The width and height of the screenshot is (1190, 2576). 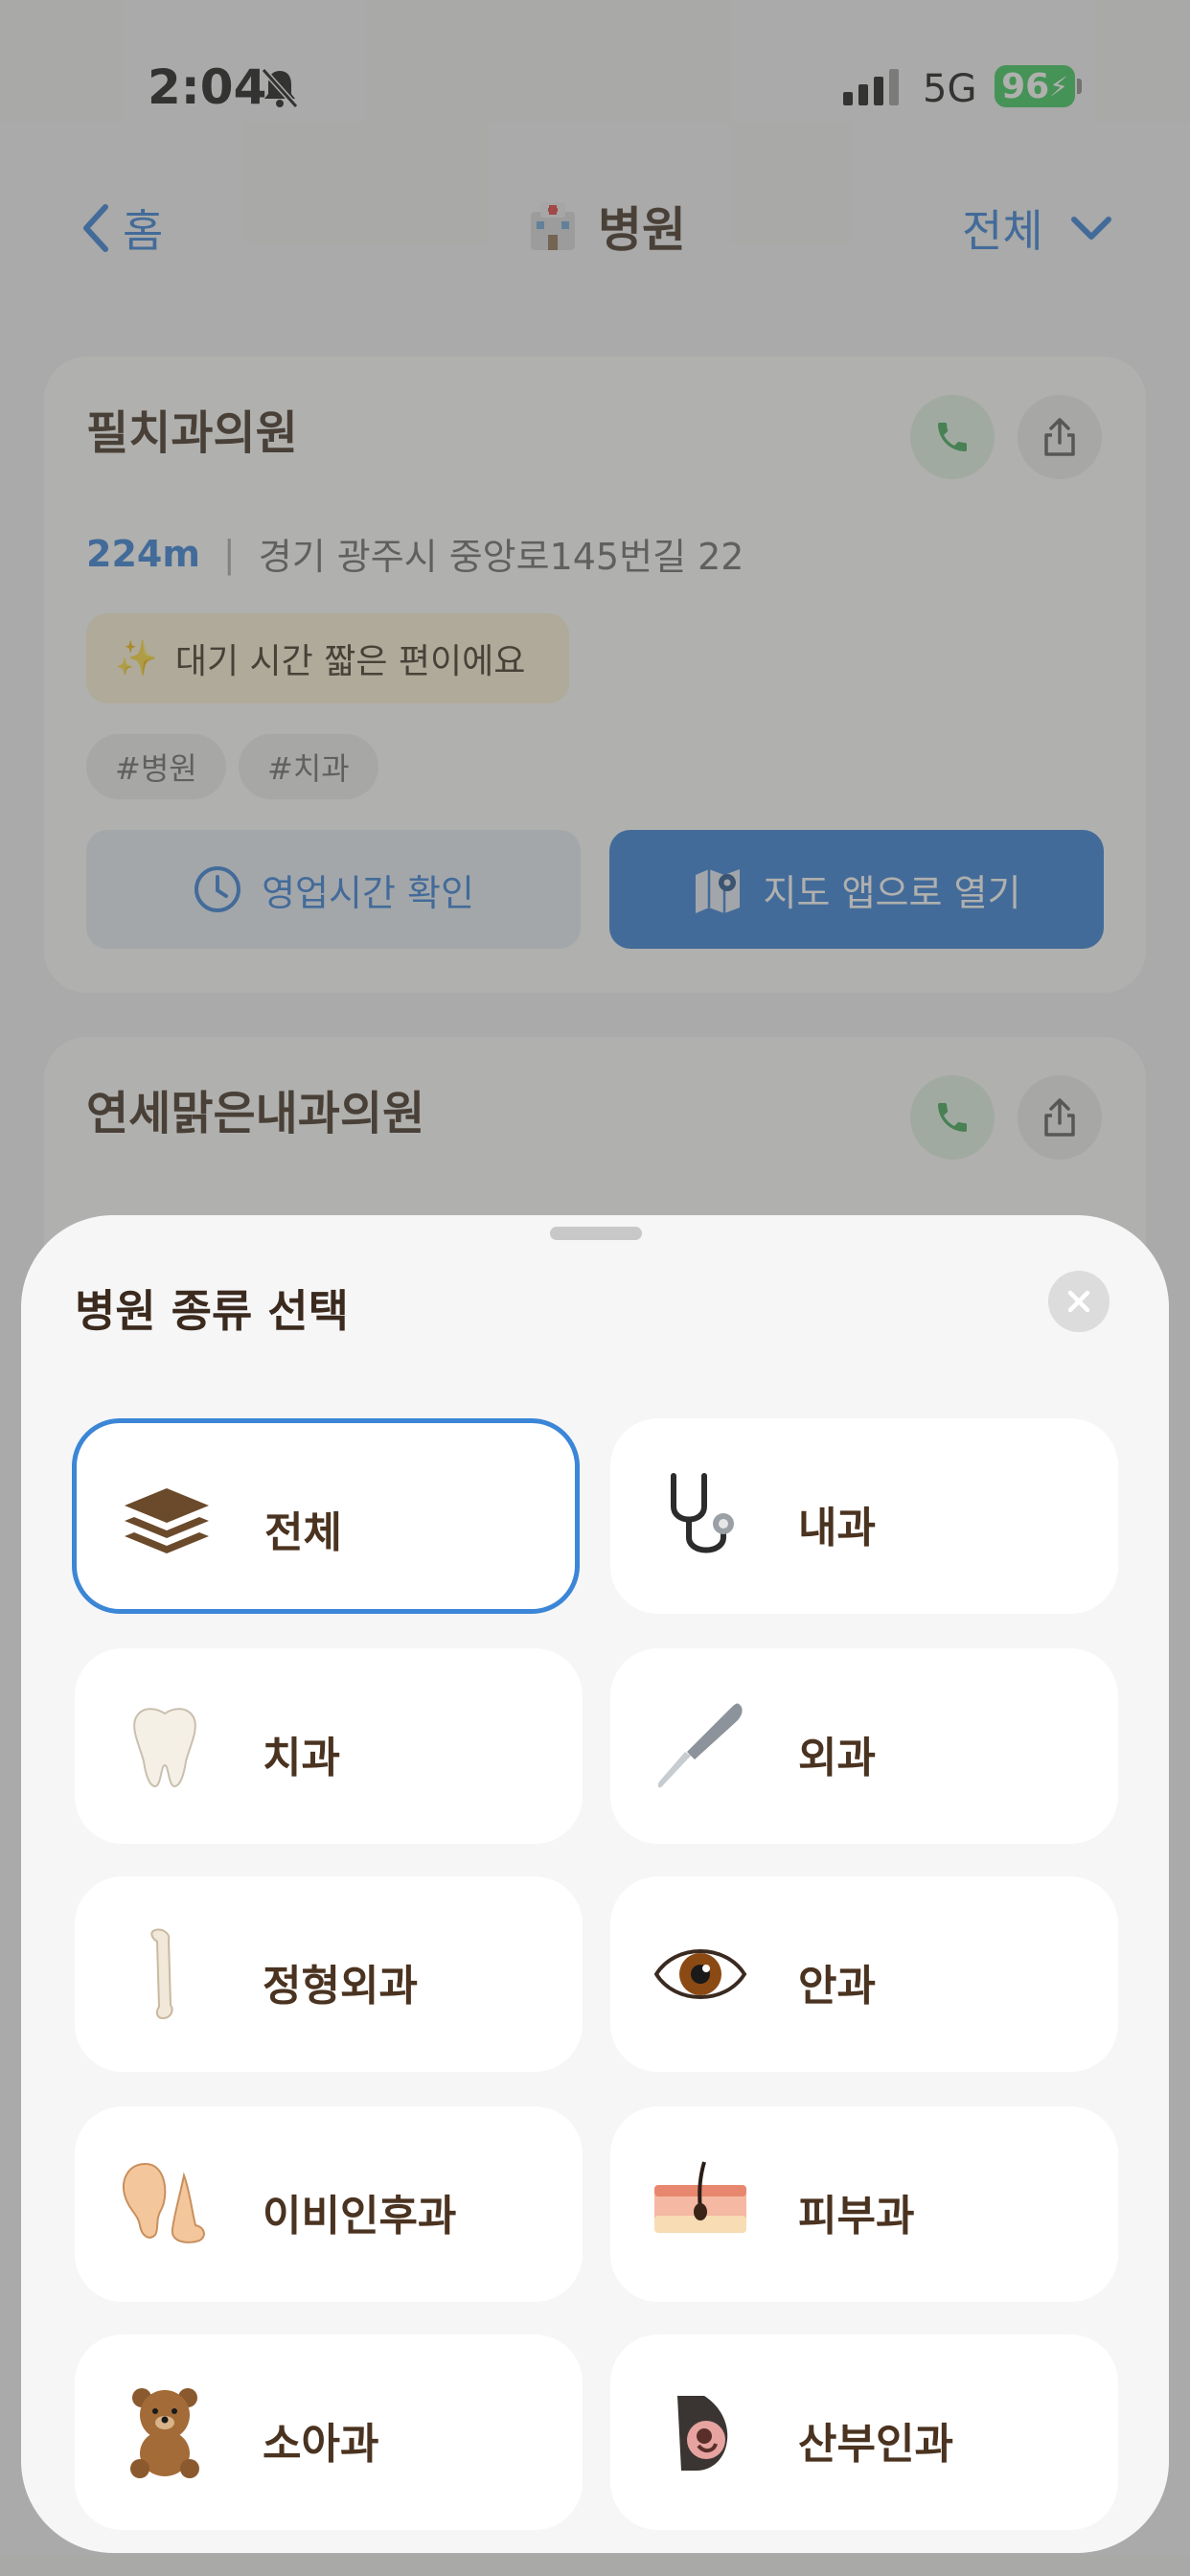 What do you see at coordinates (700, 1516) in the screenshot?
I see `stethoscope-icon` at bounding box center [700, 1516].